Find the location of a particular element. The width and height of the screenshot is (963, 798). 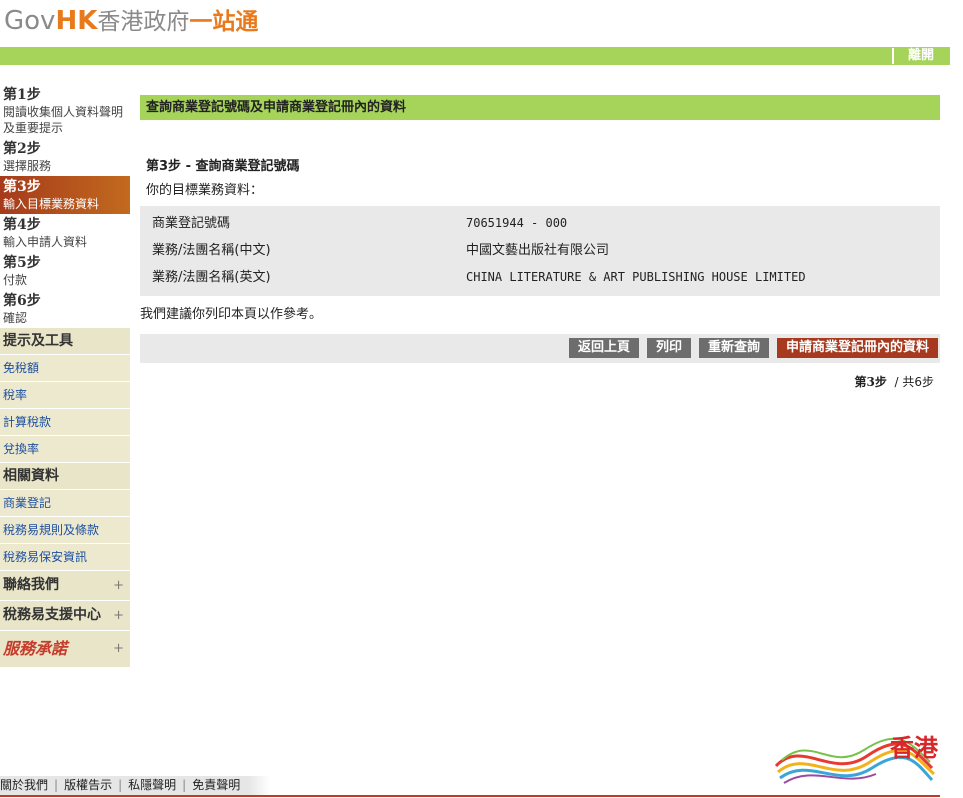

step-heading: 第3步 - 查詢商業登記號碼 is located at coordinates (223, 166).